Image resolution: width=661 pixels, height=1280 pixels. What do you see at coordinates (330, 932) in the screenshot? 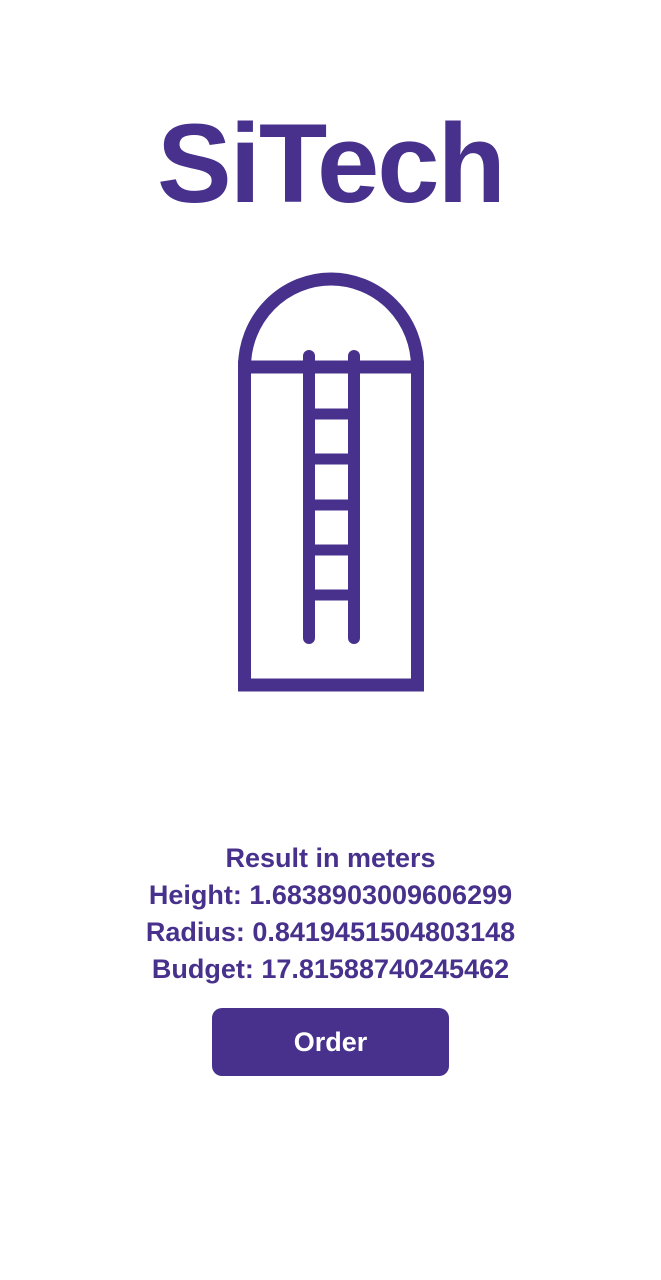
I see `radius-value: Radius: 0.8419451504803148` at bounding box center [330, 932].